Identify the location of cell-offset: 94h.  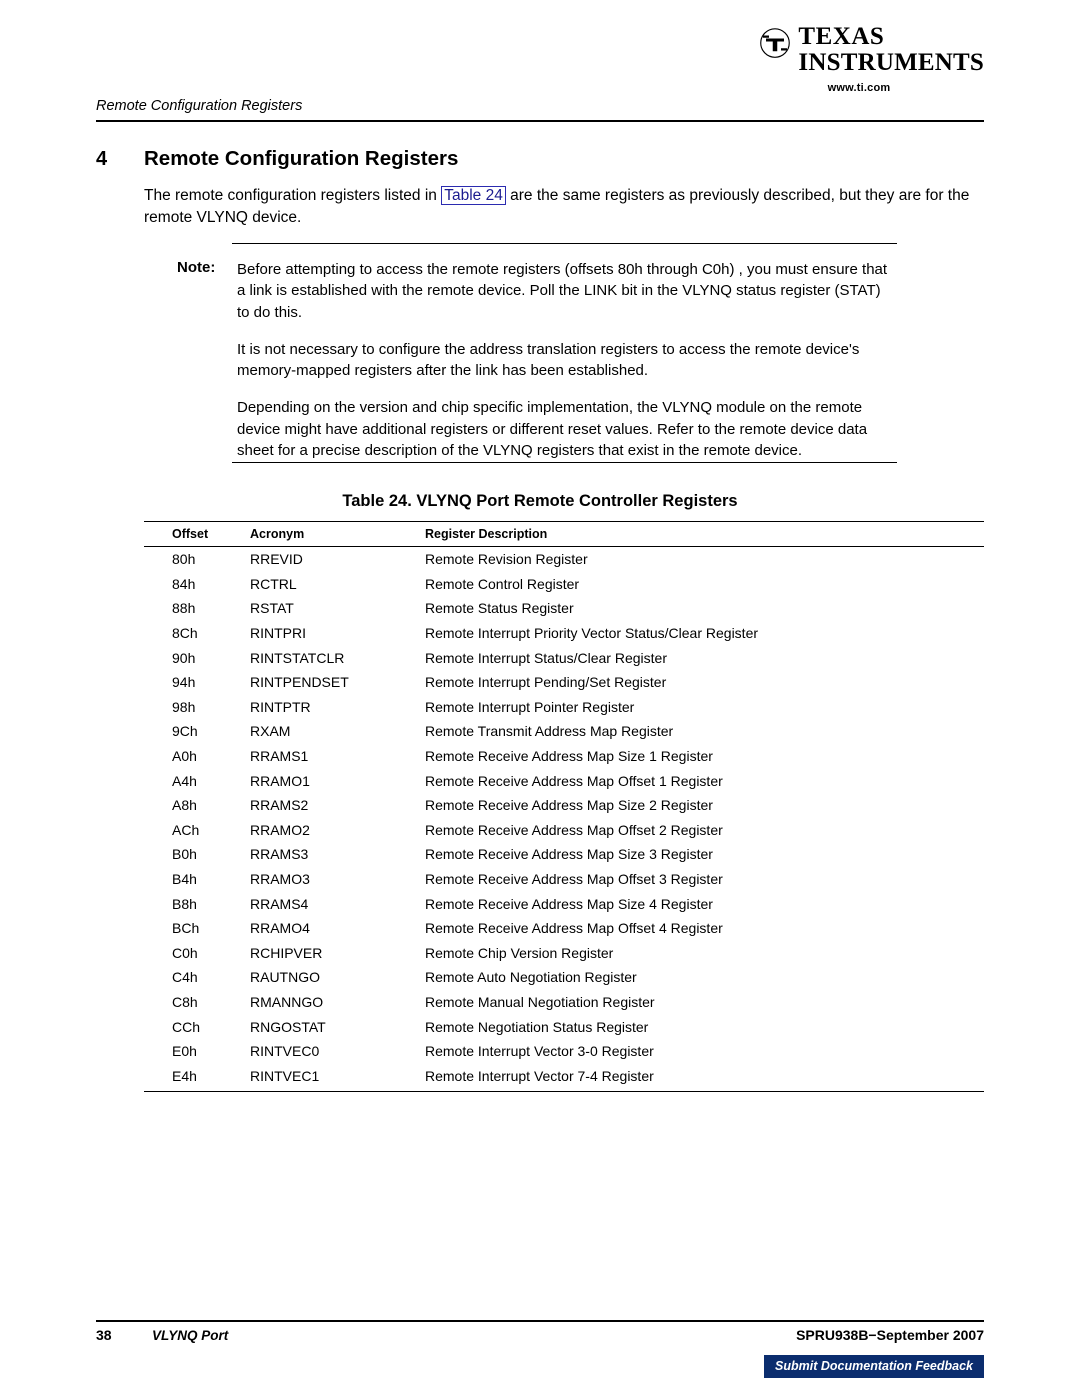
(184, 682).